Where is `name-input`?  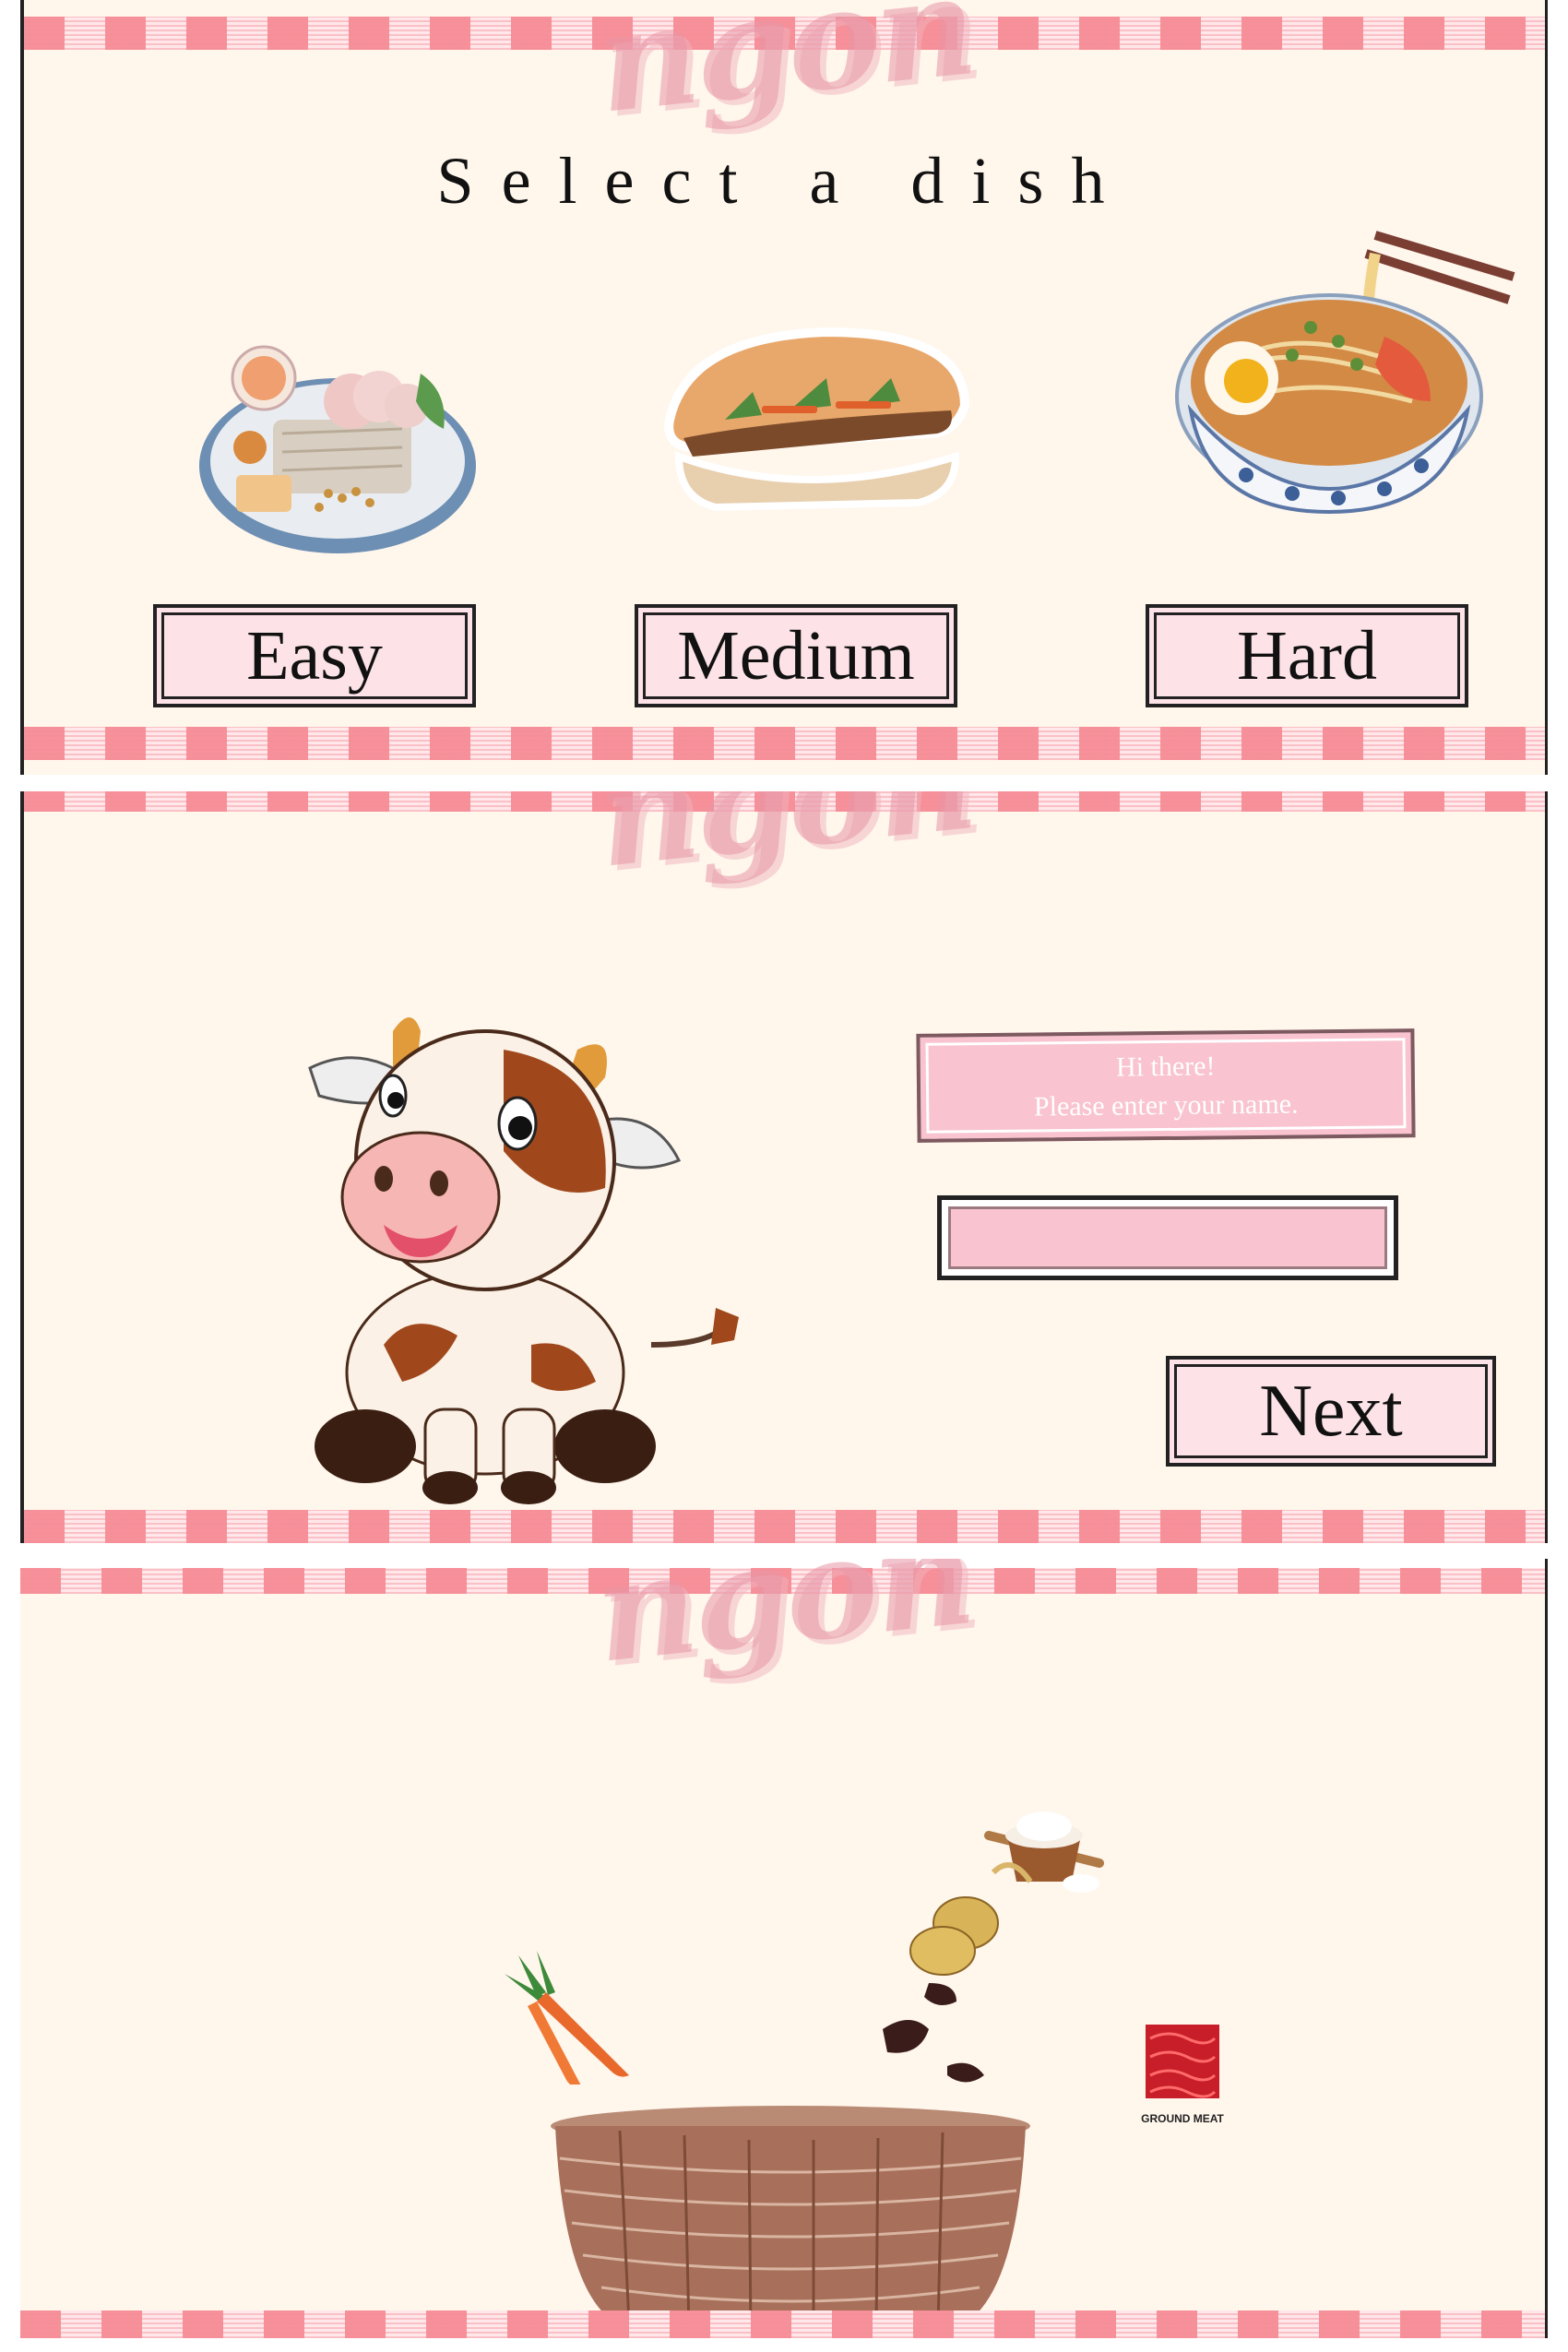
name-input is located at coordinates (1167, 1237).